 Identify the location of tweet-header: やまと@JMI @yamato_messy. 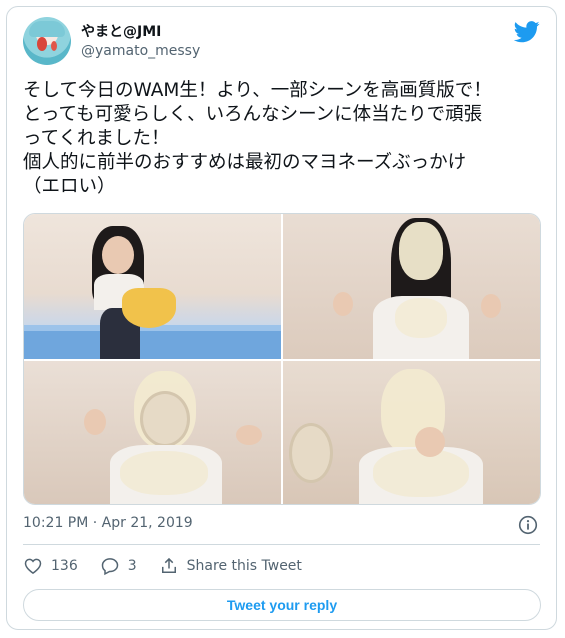
(281, 41).